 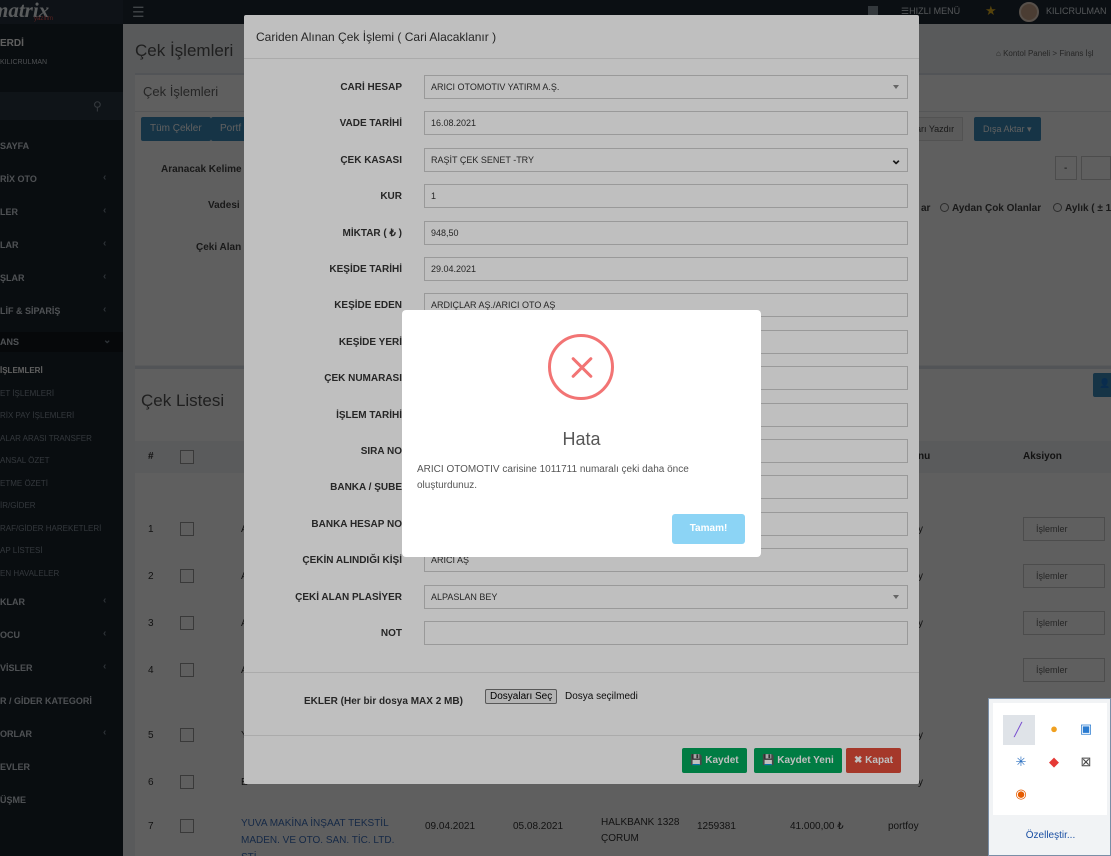 What do you see at coordinates (1086, 729) in the screenshot?
I see `network-icon: ▣` at bounding box center [1086, 729].